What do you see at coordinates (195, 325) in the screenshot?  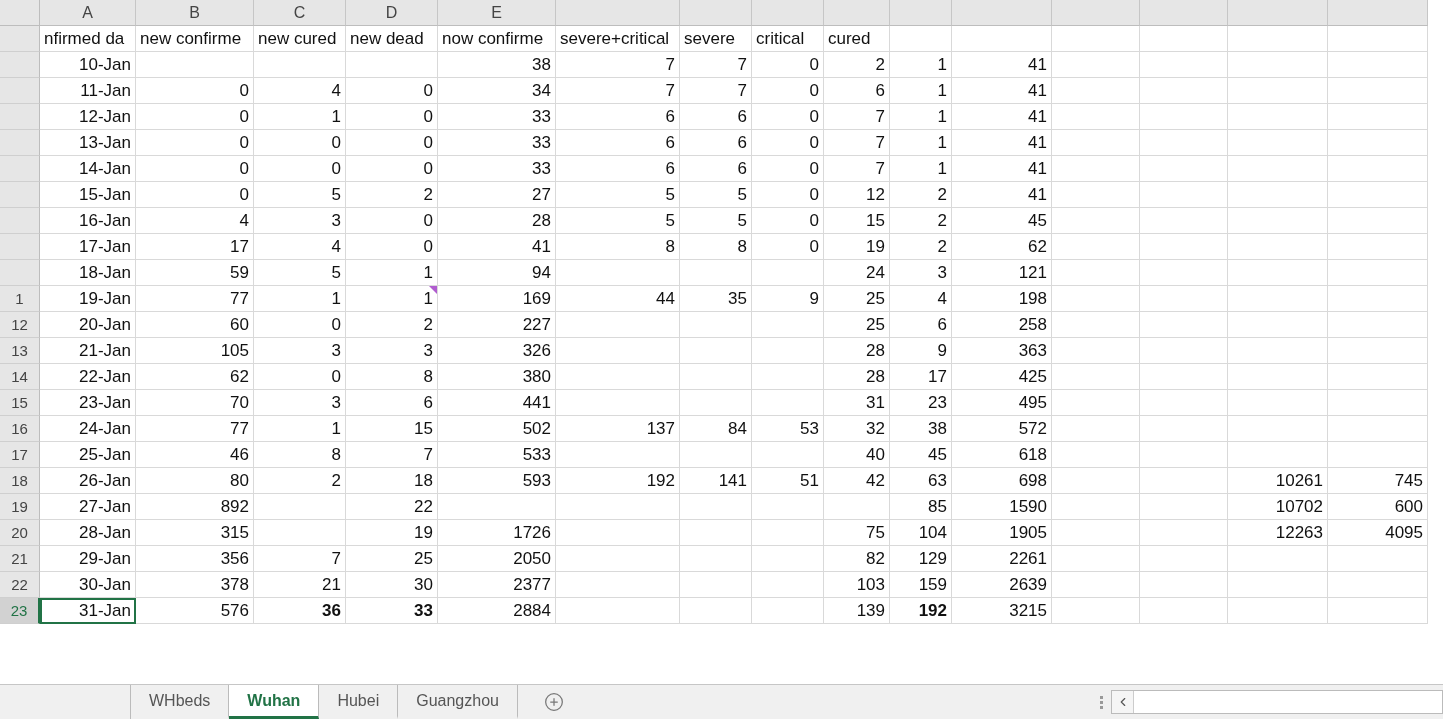 I see `table-cell: 60` at bounding box center [195, 325].